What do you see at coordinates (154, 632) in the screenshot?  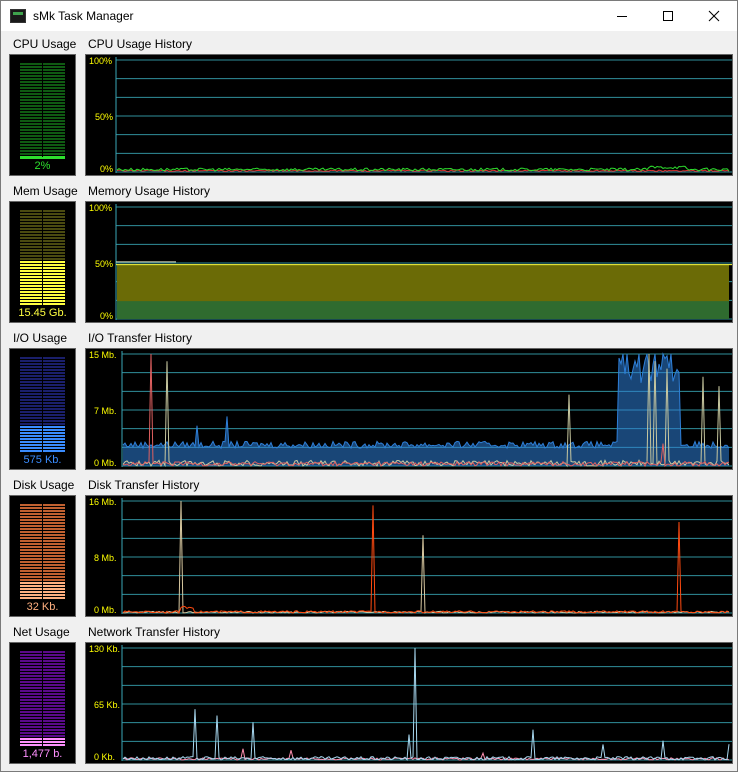 I see `net-history-label: Network Transfer History` at bounding box center [154, 632].